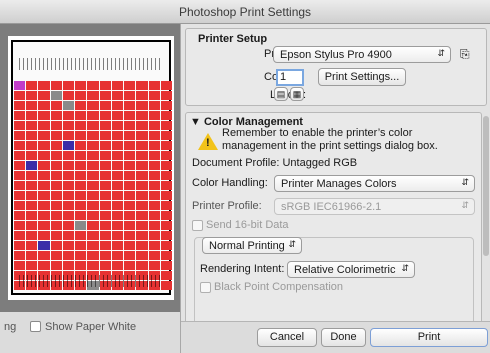 The height and width of the screenshot is (353, 490). I want to click on printer-select: Epson Stylus Pro 4900 ⇵, so click(362, 54).